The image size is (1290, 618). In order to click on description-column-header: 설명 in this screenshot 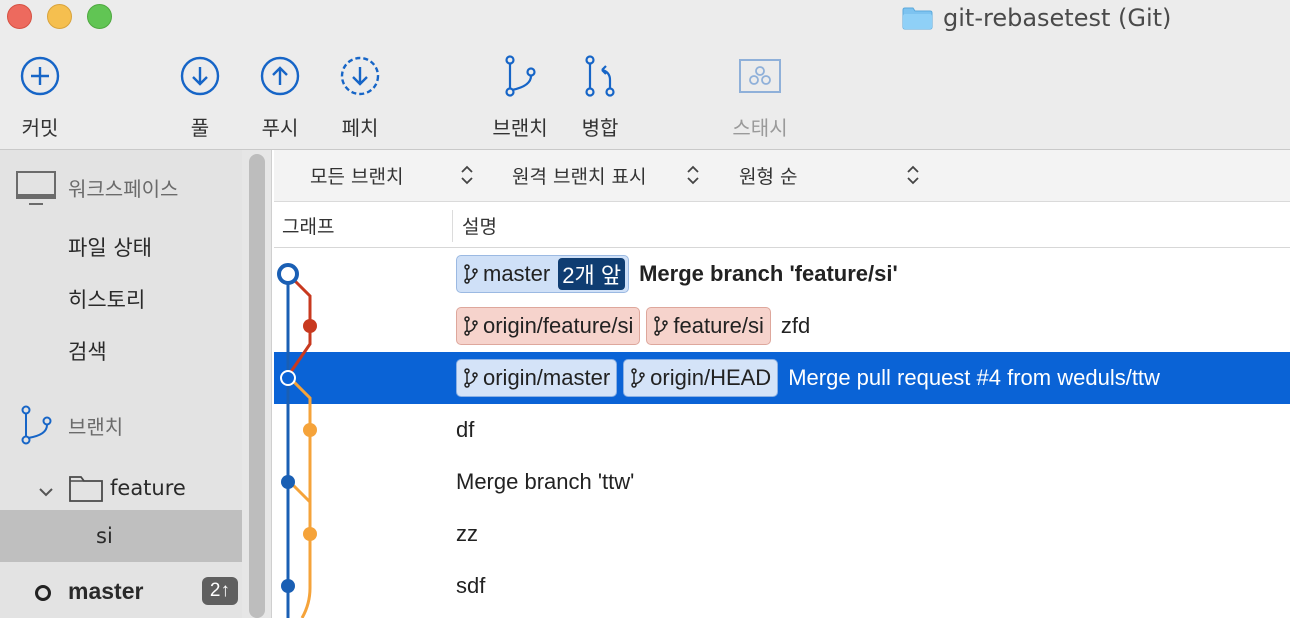, I will do `click(479, 225)`.